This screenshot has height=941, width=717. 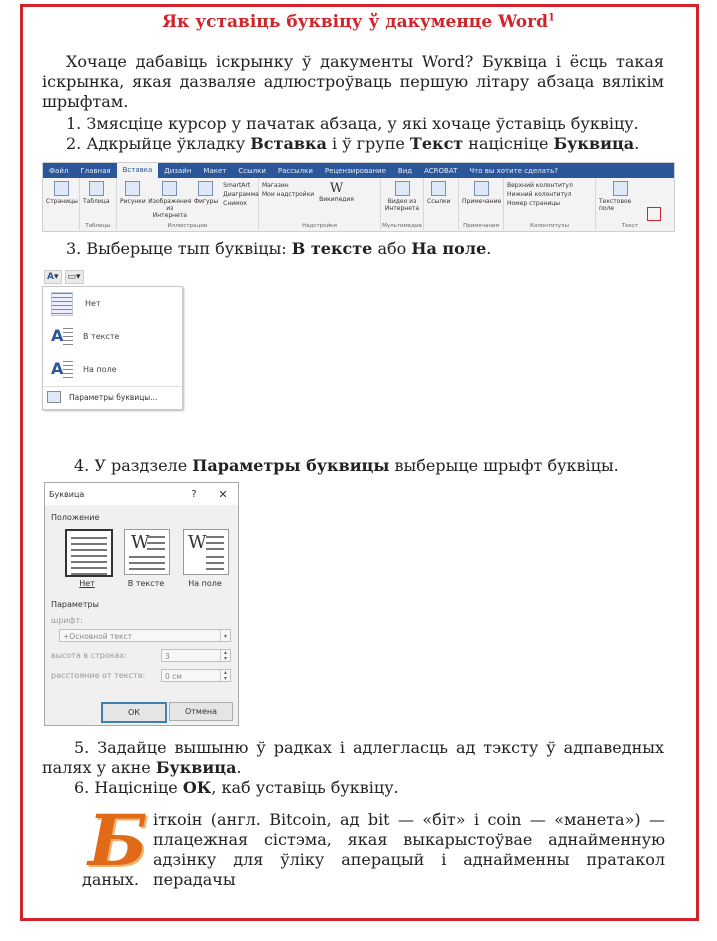 I want to click on dropcap-icon: A, so click(x=50, y=277).